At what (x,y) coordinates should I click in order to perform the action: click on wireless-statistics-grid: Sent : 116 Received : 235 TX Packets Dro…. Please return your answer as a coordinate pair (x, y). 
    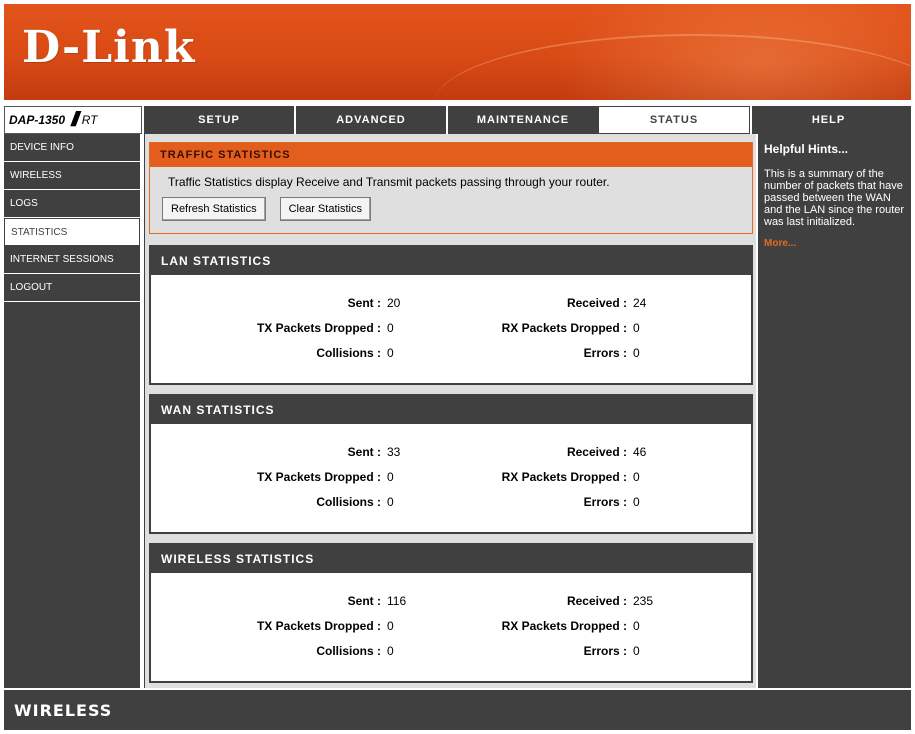
    Looking at the image, I should click on (451, 627).